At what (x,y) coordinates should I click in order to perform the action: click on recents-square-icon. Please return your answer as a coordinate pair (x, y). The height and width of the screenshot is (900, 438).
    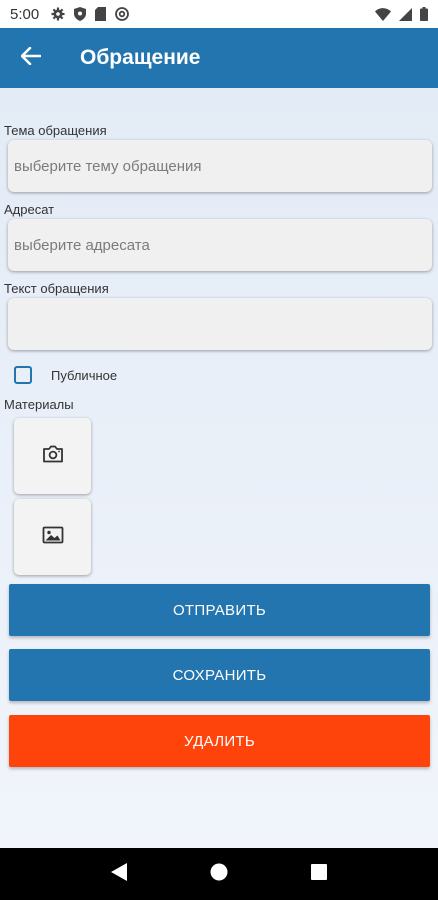
    Looking at the image, I should click on (318, 874).